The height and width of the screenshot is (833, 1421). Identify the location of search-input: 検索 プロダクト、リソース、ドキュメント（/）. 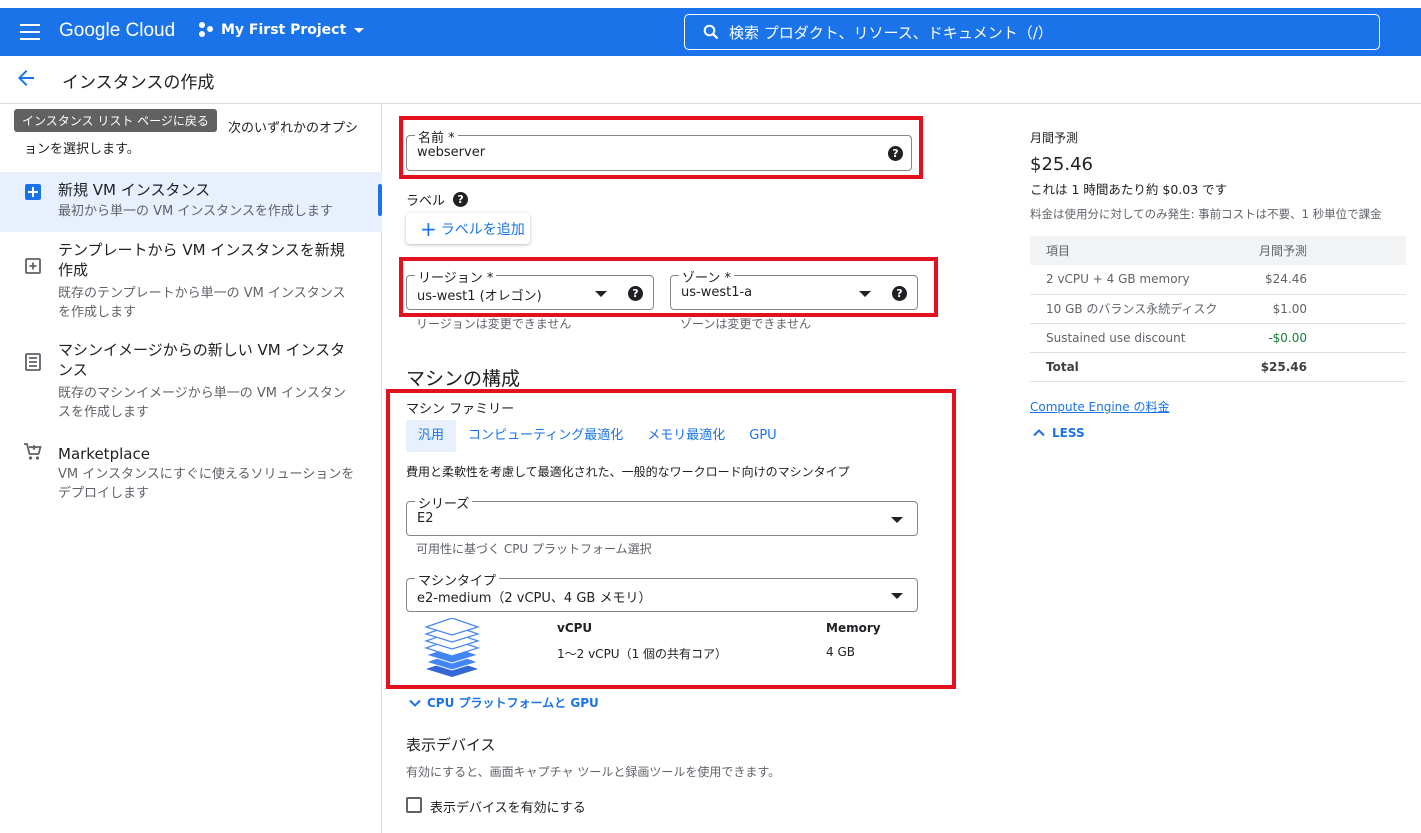
(1032, 32).